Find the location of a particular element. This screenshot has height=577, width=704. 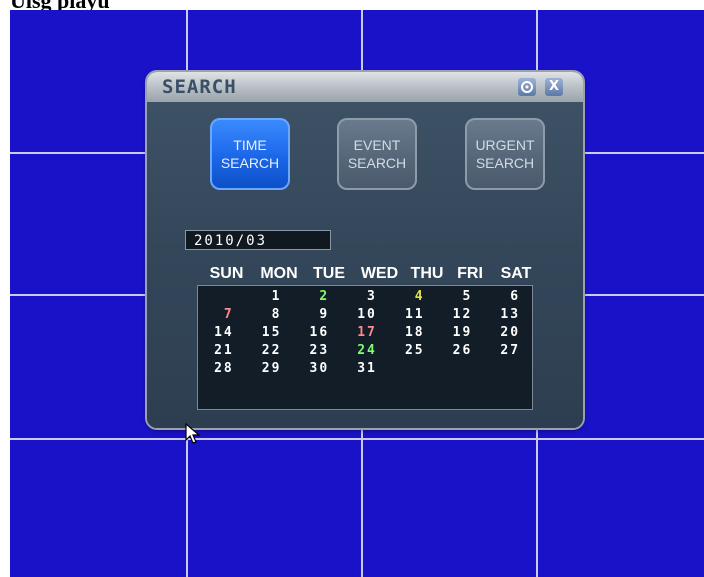

calendar-week-row: 7 8 9 10 11 12 13 is located at coordinates (365, 315).